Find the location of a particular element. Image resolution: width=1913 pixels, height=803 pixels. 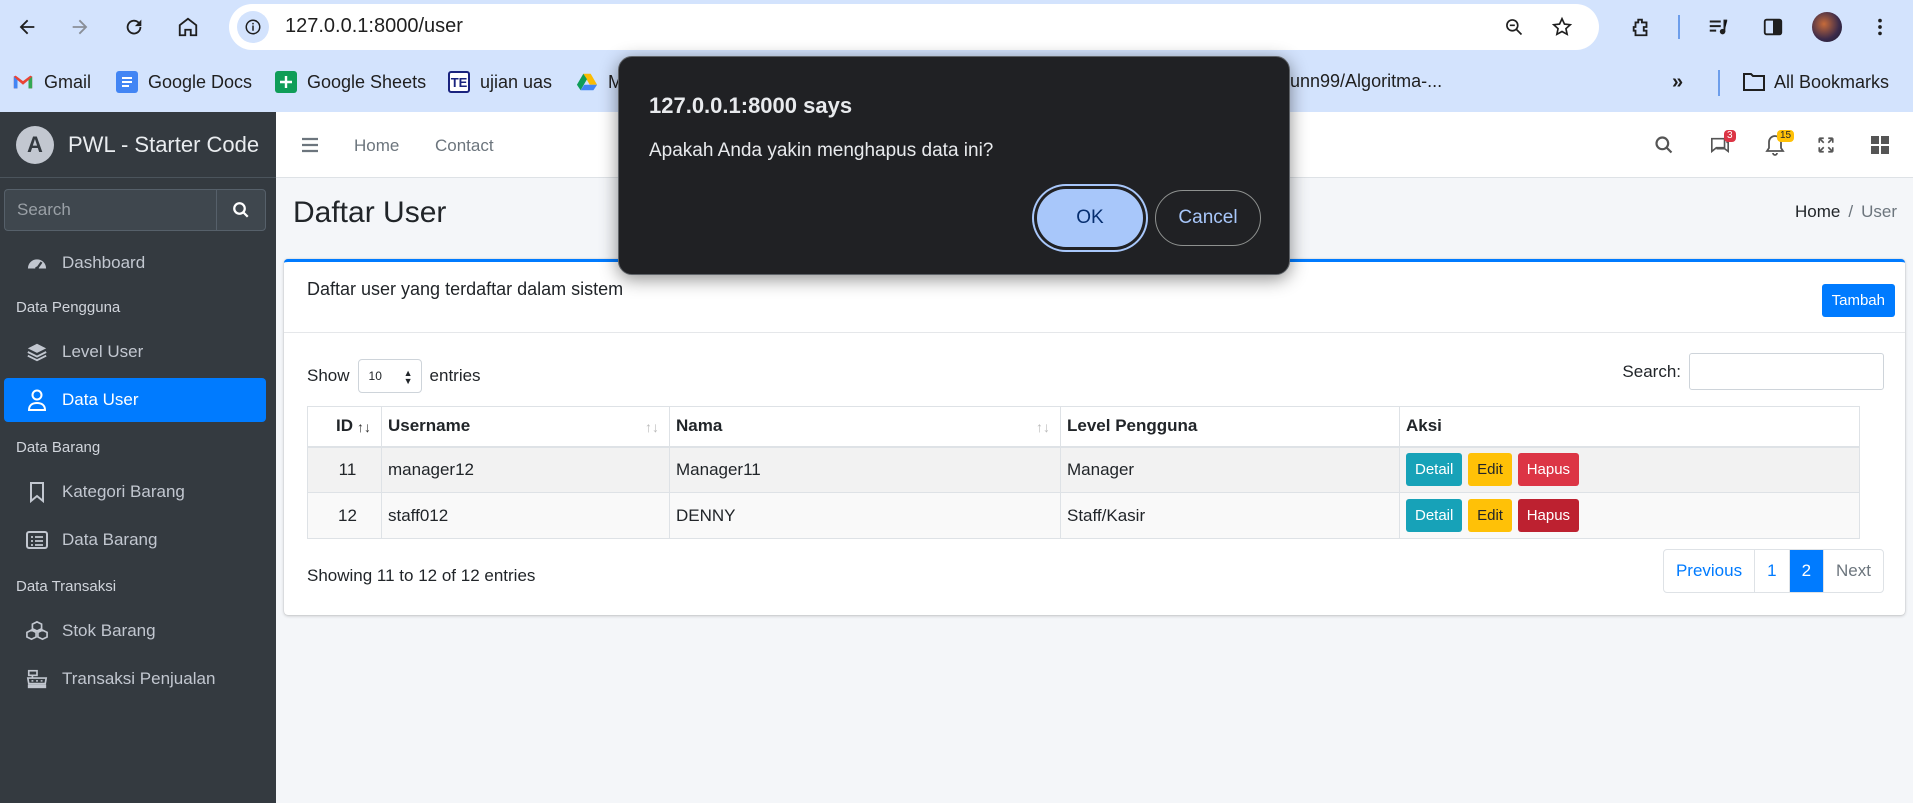

pagination-next: Next is located at coordinates (1853, 571).